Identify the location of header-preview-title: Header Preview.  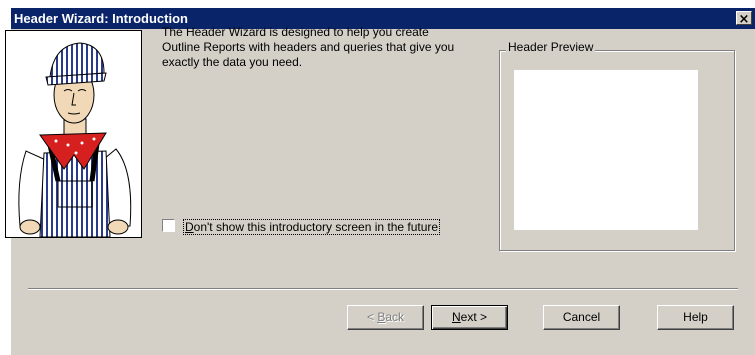
(551, 47).